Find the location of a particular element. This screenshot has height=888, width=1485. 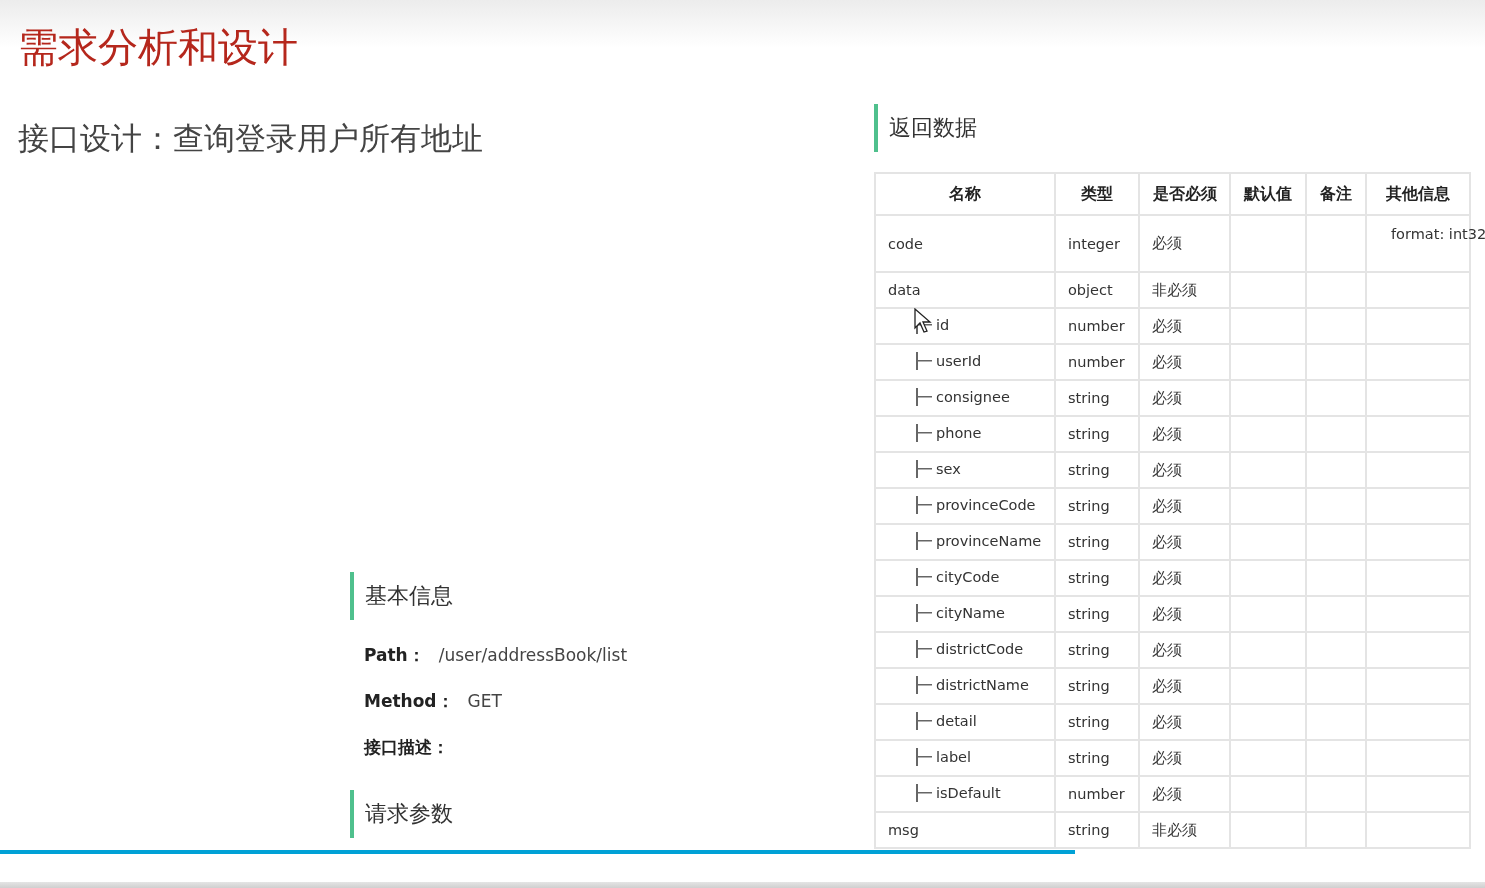

section-heading: 请求参数 is located at coordinates (401, 814).